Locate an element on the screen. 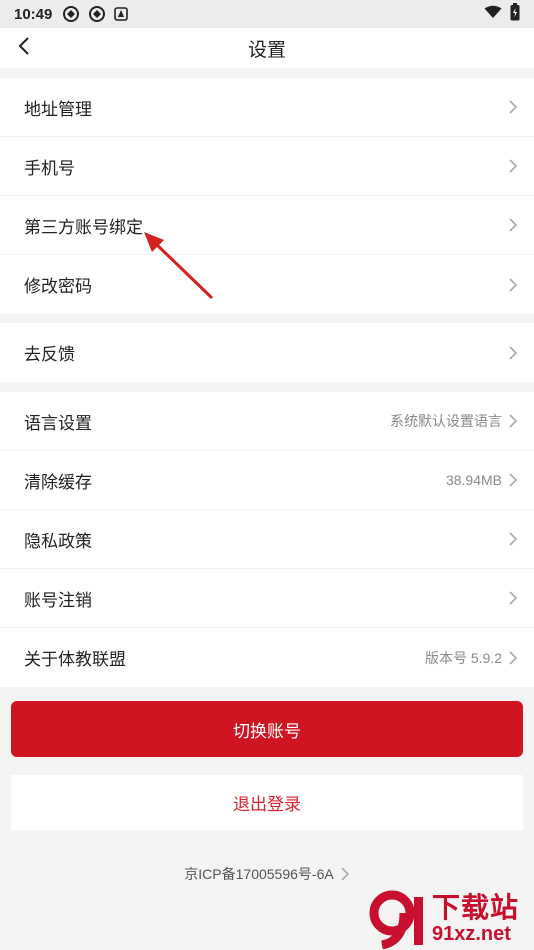 The image size is (534, 950). row-label: 手机号 is located at coordinates (49, 168).